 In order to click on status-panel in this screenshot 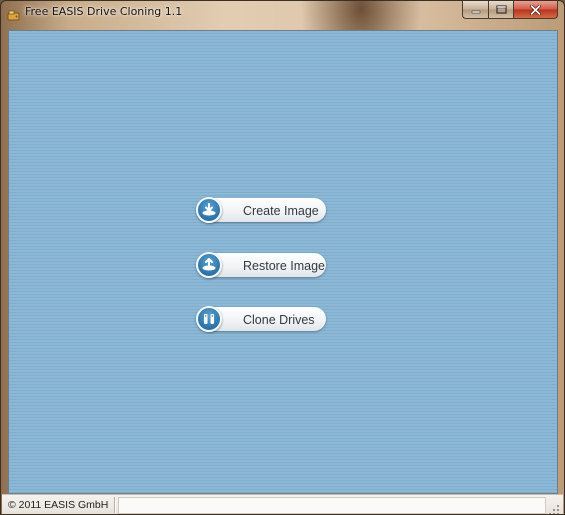, I will do `click(332, 505)`.